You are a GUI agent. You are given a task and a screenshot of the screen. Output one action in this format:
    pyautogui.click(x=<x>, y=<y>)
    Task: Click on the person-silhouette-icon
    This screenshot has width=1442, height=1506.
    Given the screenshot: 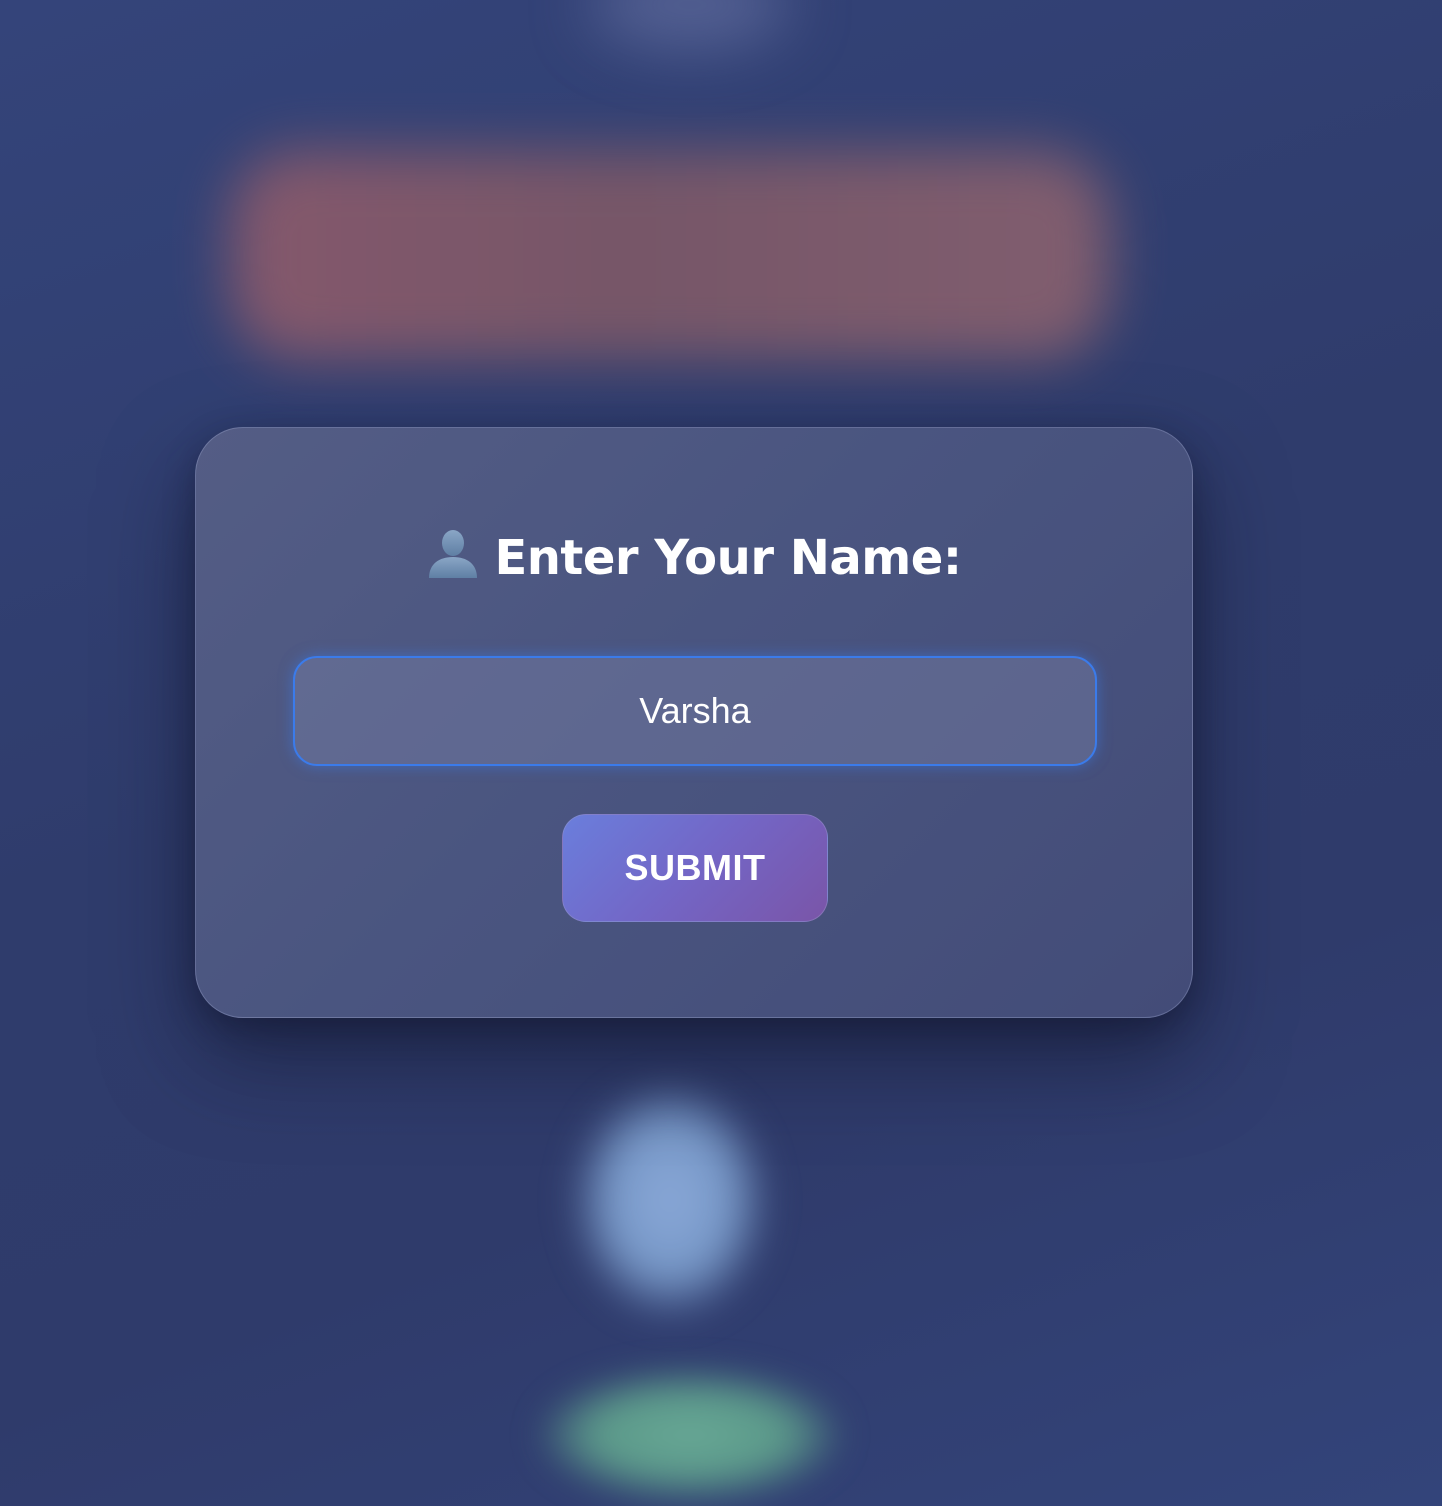 What is the action you would take?
    pyautogui.click(x=453, y=559)
    